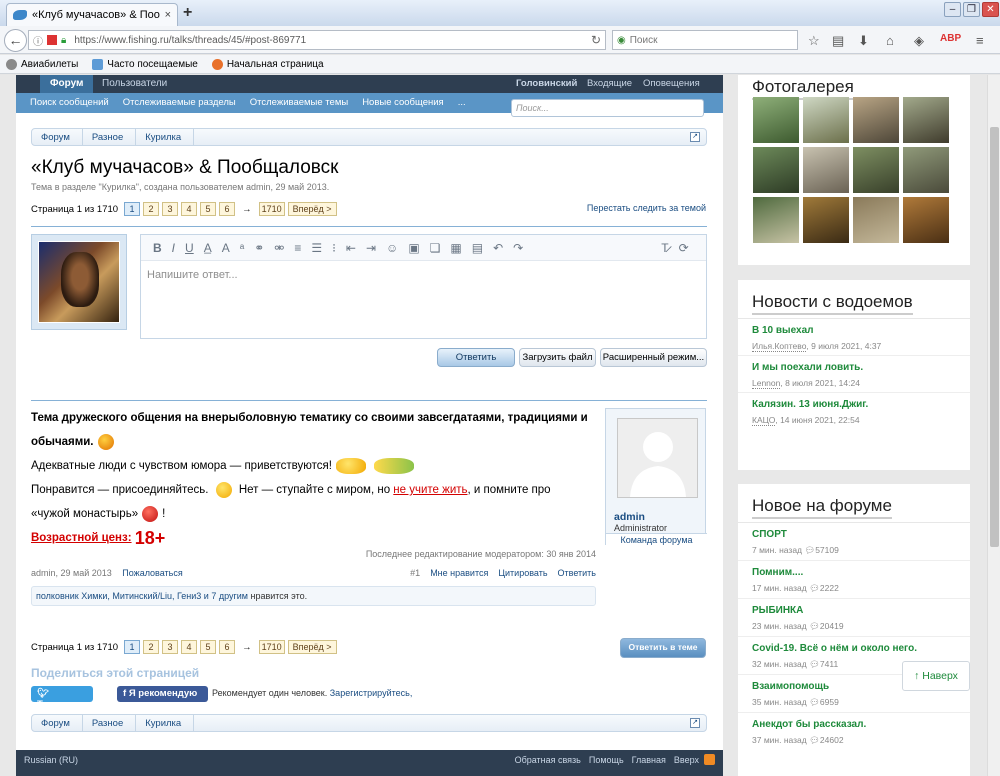 The width and height of the screenshot is (1000, 776). Describe the element at coordinates (271, 647) in the screenshot. I see `page-link-last: 1710` at that location.